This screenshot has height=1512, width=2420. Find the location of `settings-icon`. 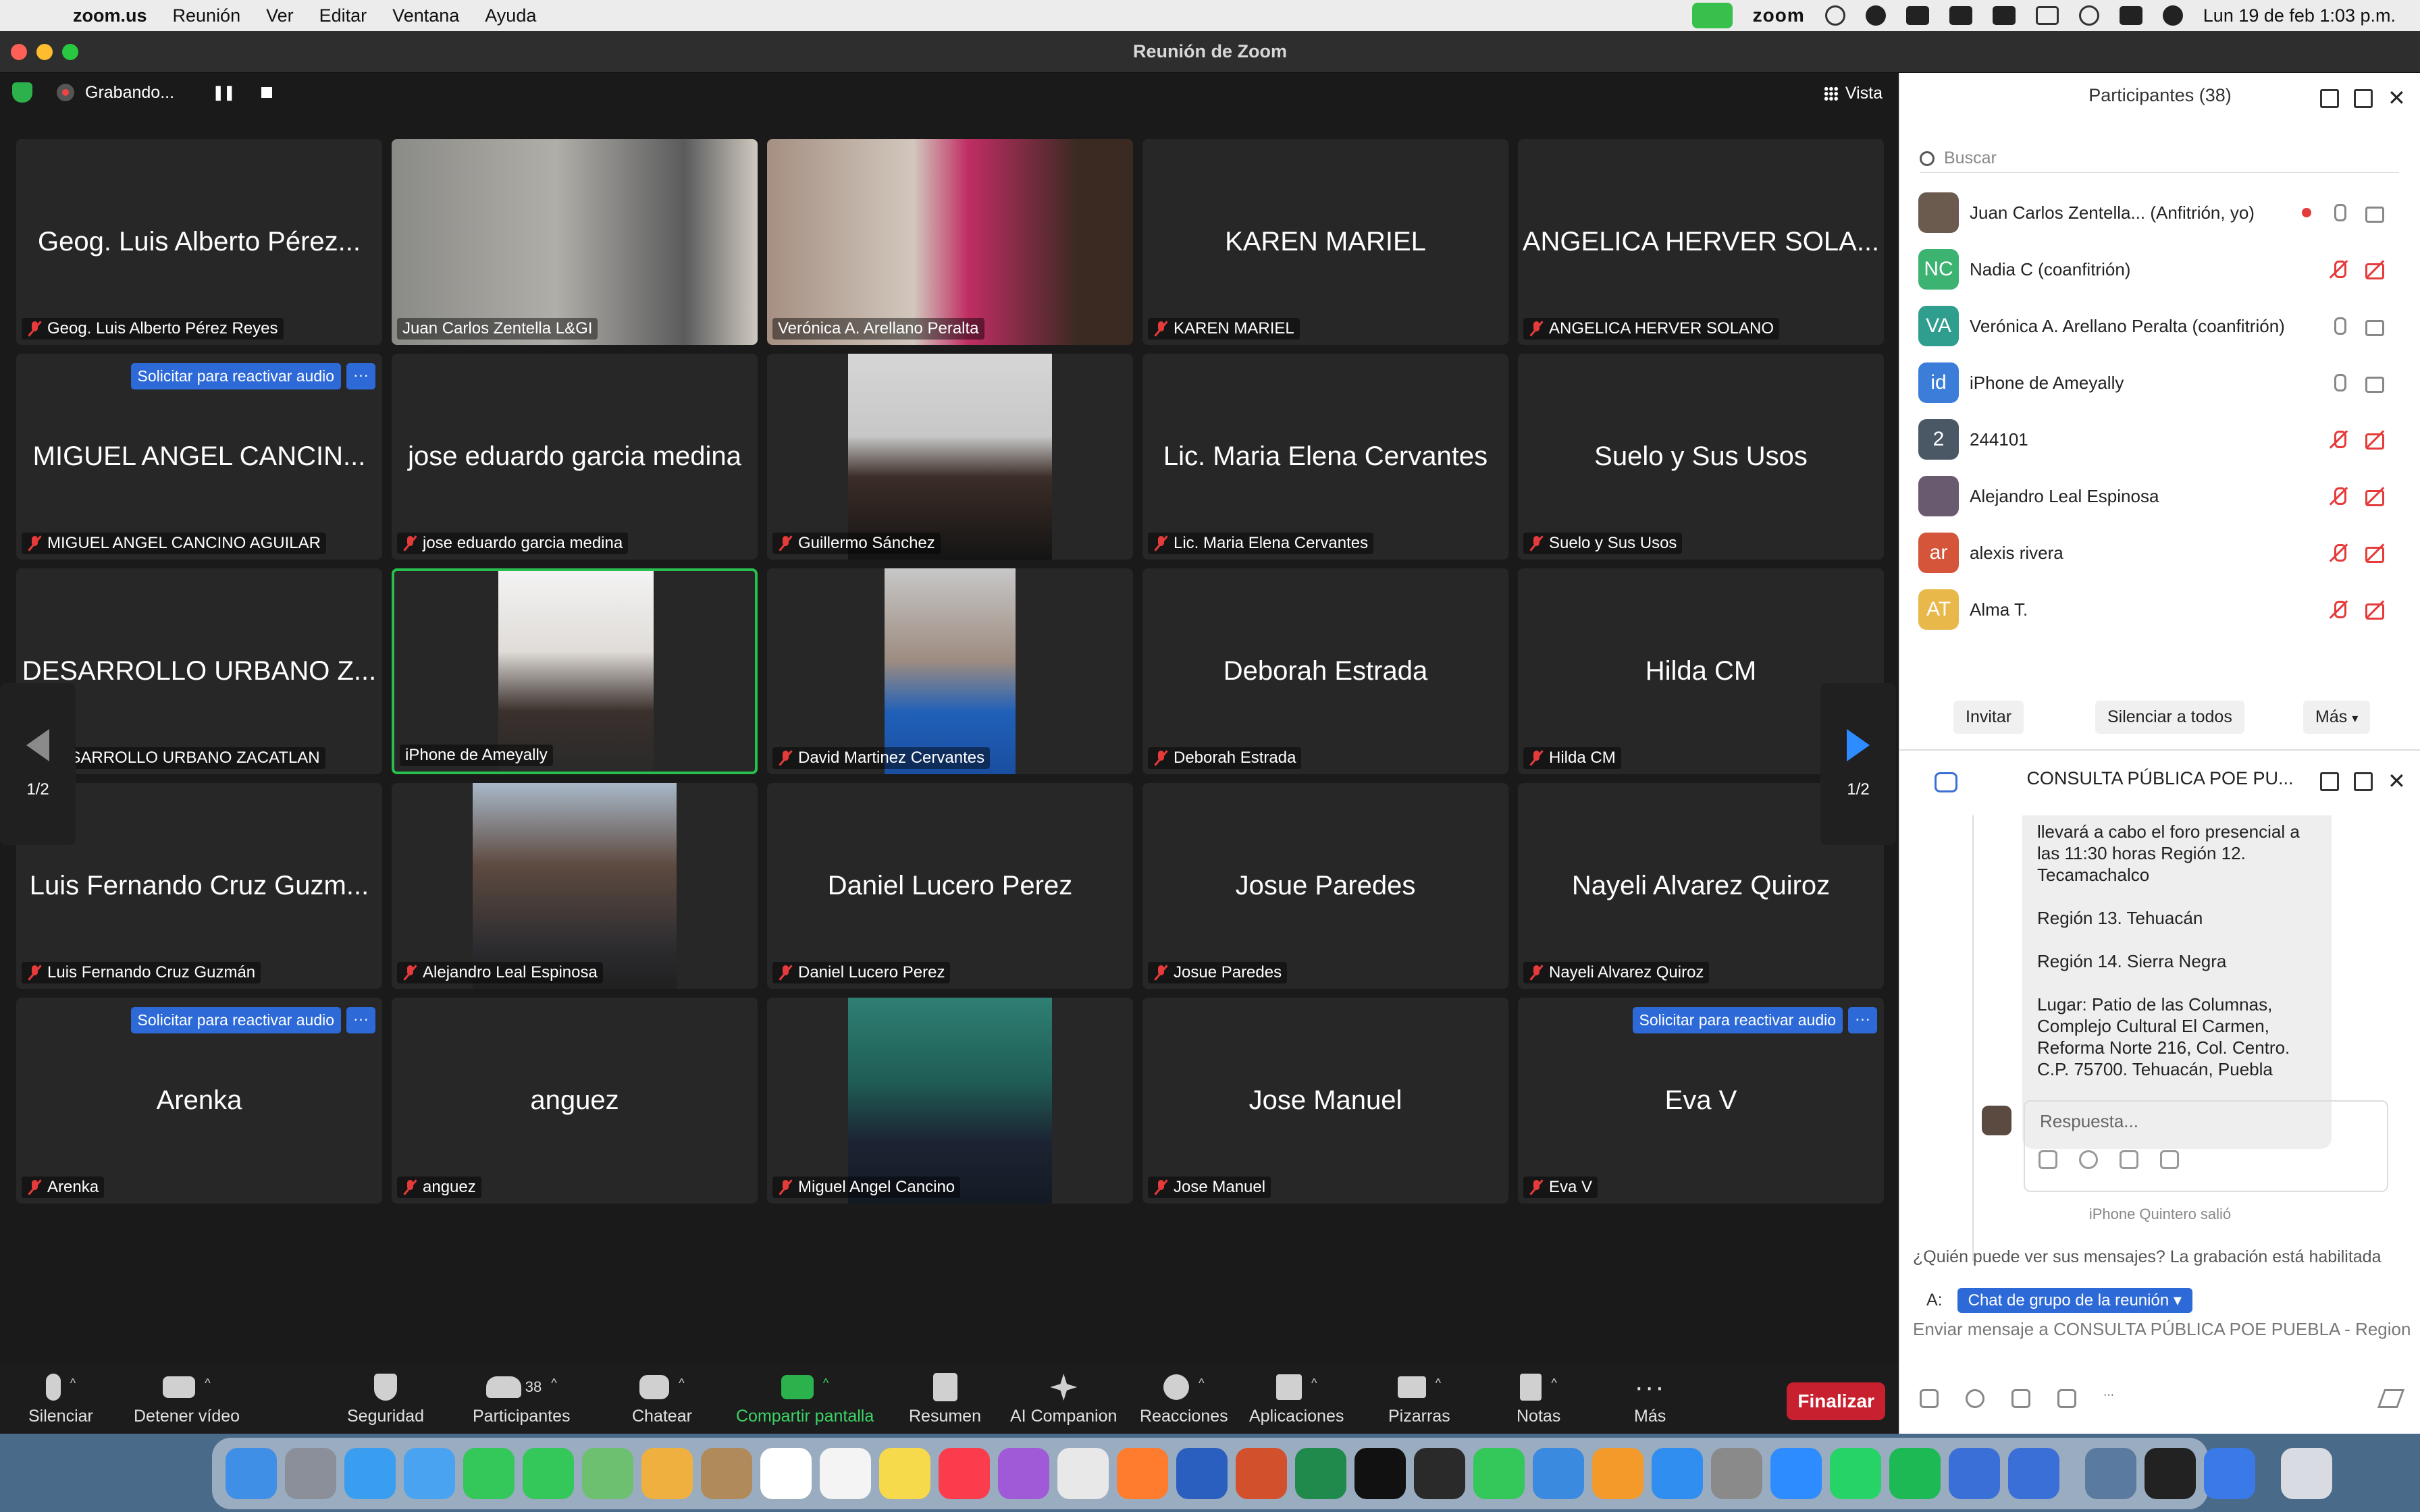

settings-icon is located at coordinates (1736, 1474).